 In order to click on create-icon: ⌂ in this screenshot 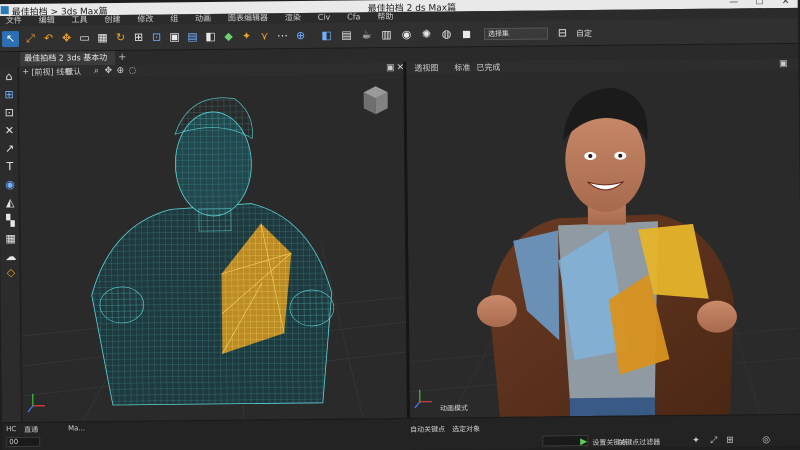, I will do `click(8, 77)`.